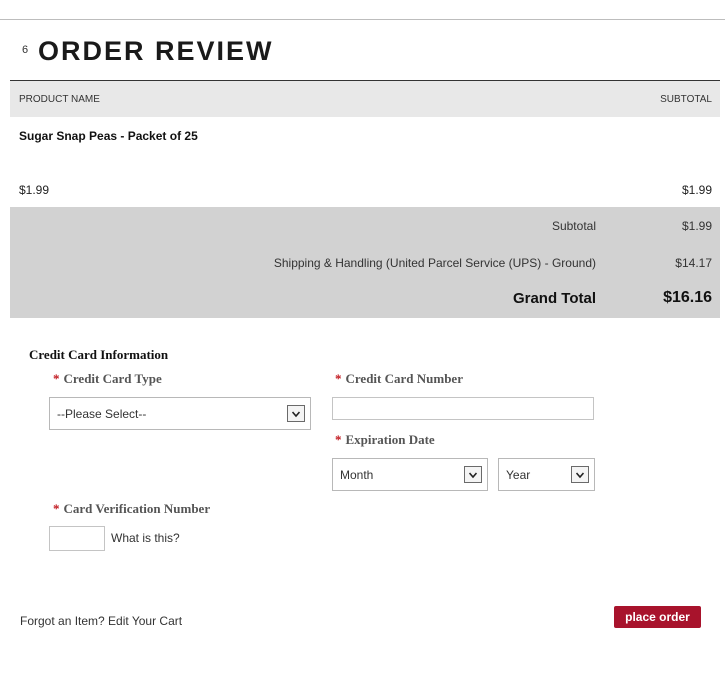  What do you see at coordinates (102, 414) in the screenshot?
I see `card-type-selected-value: --Please Select--` at bounding box center [102, 414].